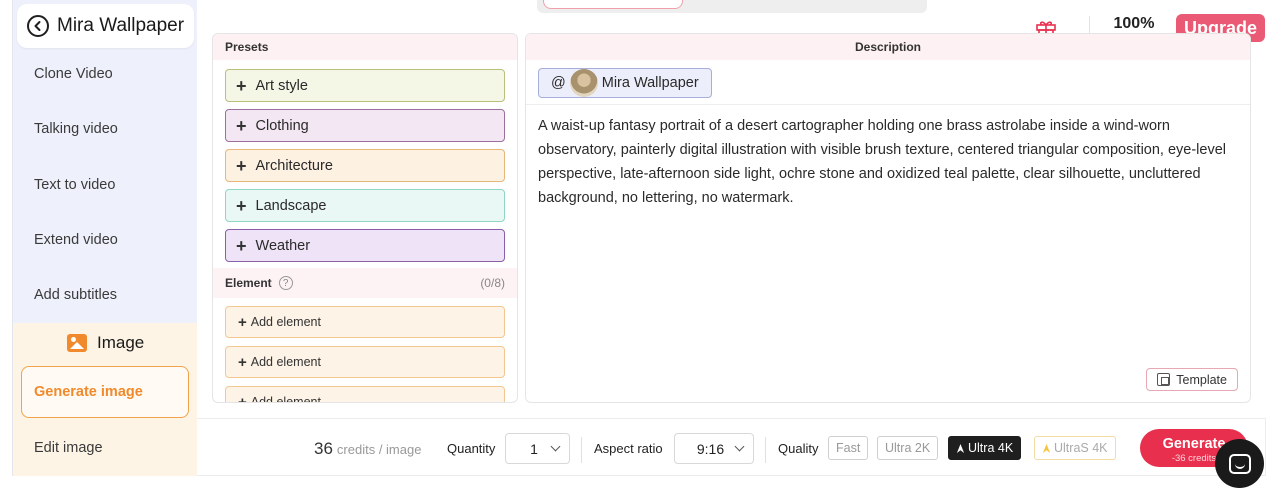 Image resolution: width=1279 pixels, height=503 pixels. What do you see at coordinates (105, 392) in the screenshot?
I see `sidebar-item-generate-image: Generate image` at bounding box center [105, 392].